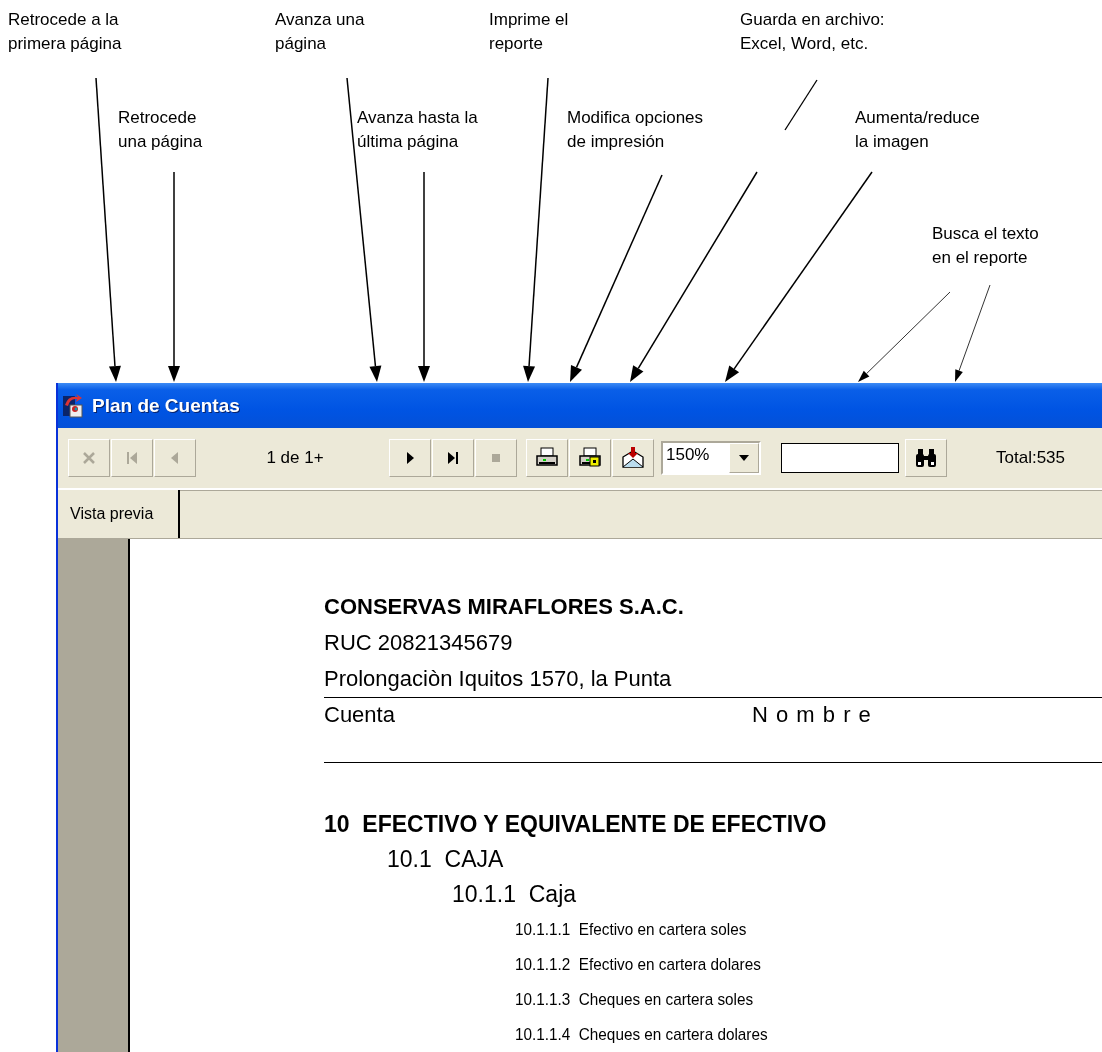  I want to click on annotation-label: Retrocede a la primera página, so click(65, 32).